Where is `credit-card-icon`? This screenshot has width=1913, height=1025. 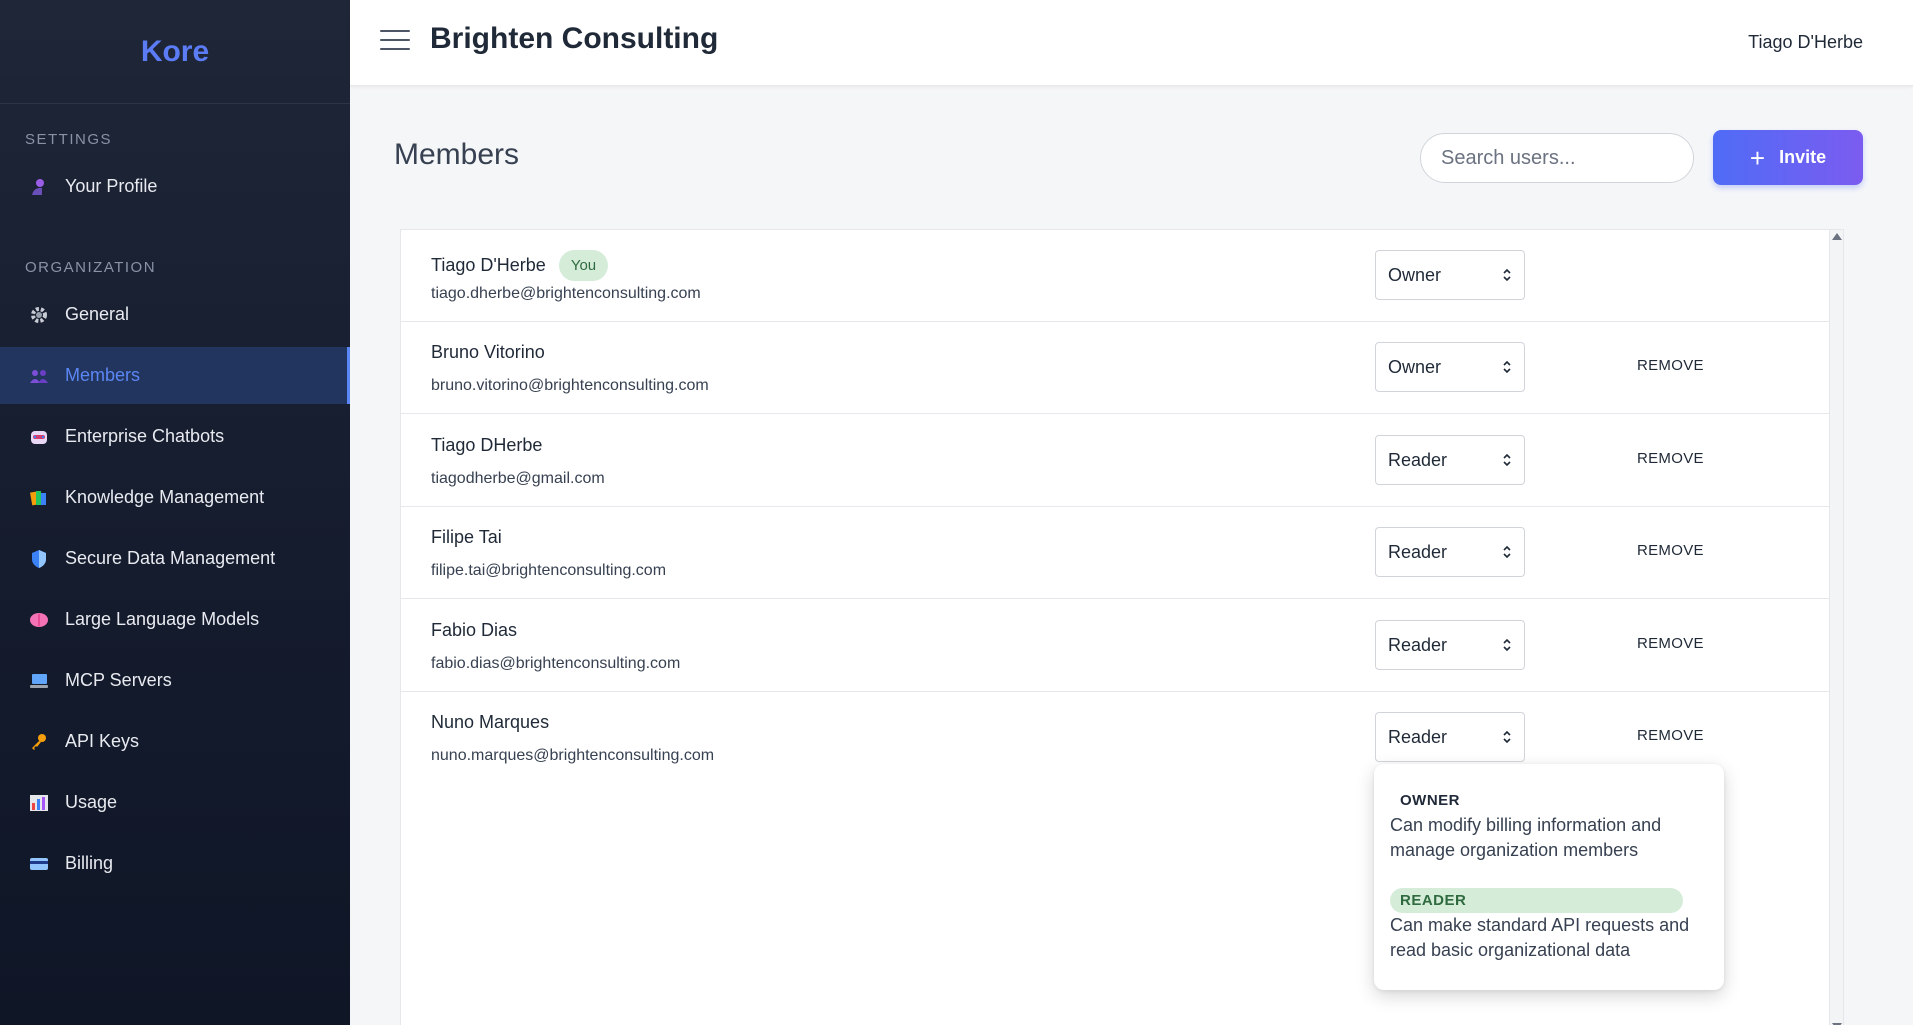
credit-card-icon is located at coordinates (39, 864).